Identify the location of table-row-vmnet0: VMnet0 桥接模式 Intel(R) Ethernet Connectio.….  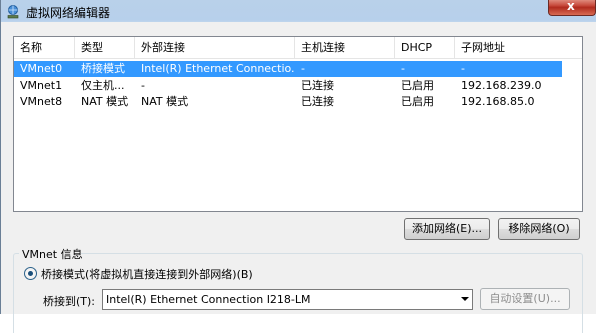
(288, 69).